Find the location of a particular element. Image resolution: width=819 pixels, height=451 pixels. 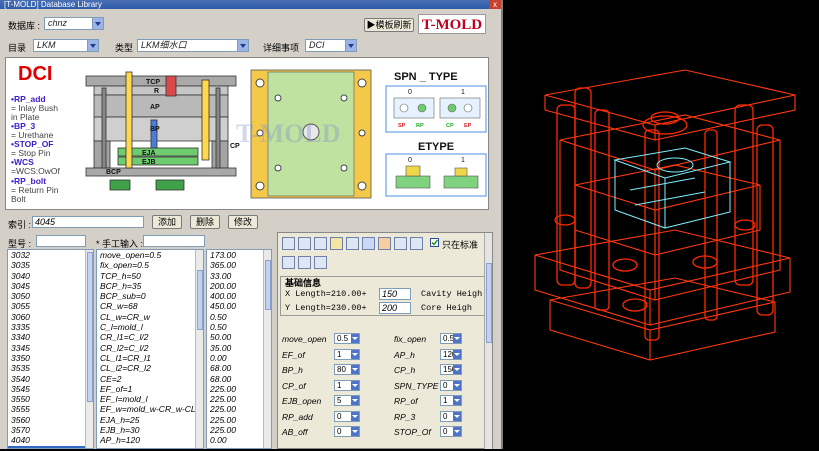

value-list-item: 400.00 is located at coordinates (239, 296).